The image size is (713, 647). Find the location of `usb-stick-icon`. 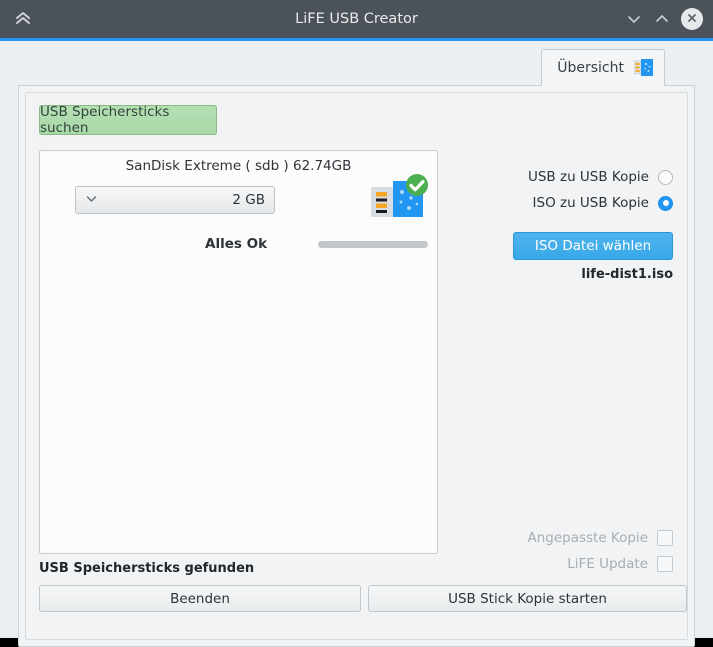

usb-stick-icon is located at coordinates (643, 67).